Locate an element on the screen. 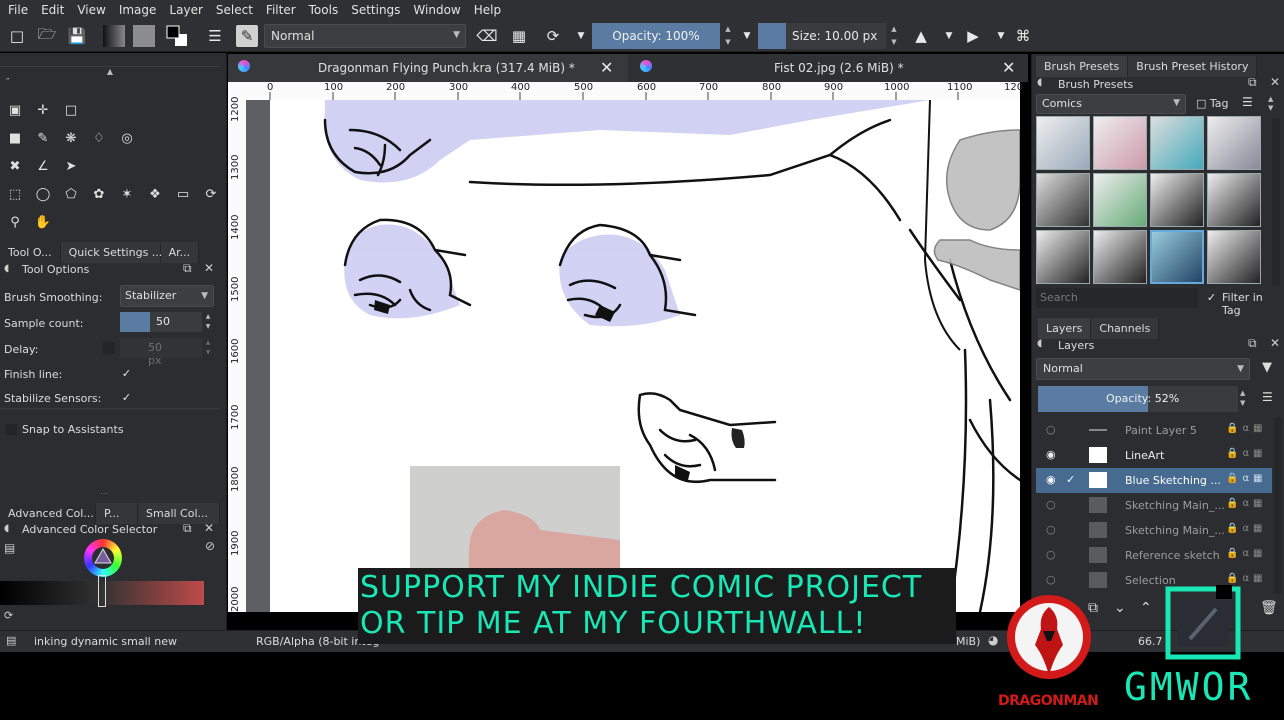  document-tab-2: Fist 02.jpg (2.6 MiB) * ✕ is located at coordinates (831, 68).